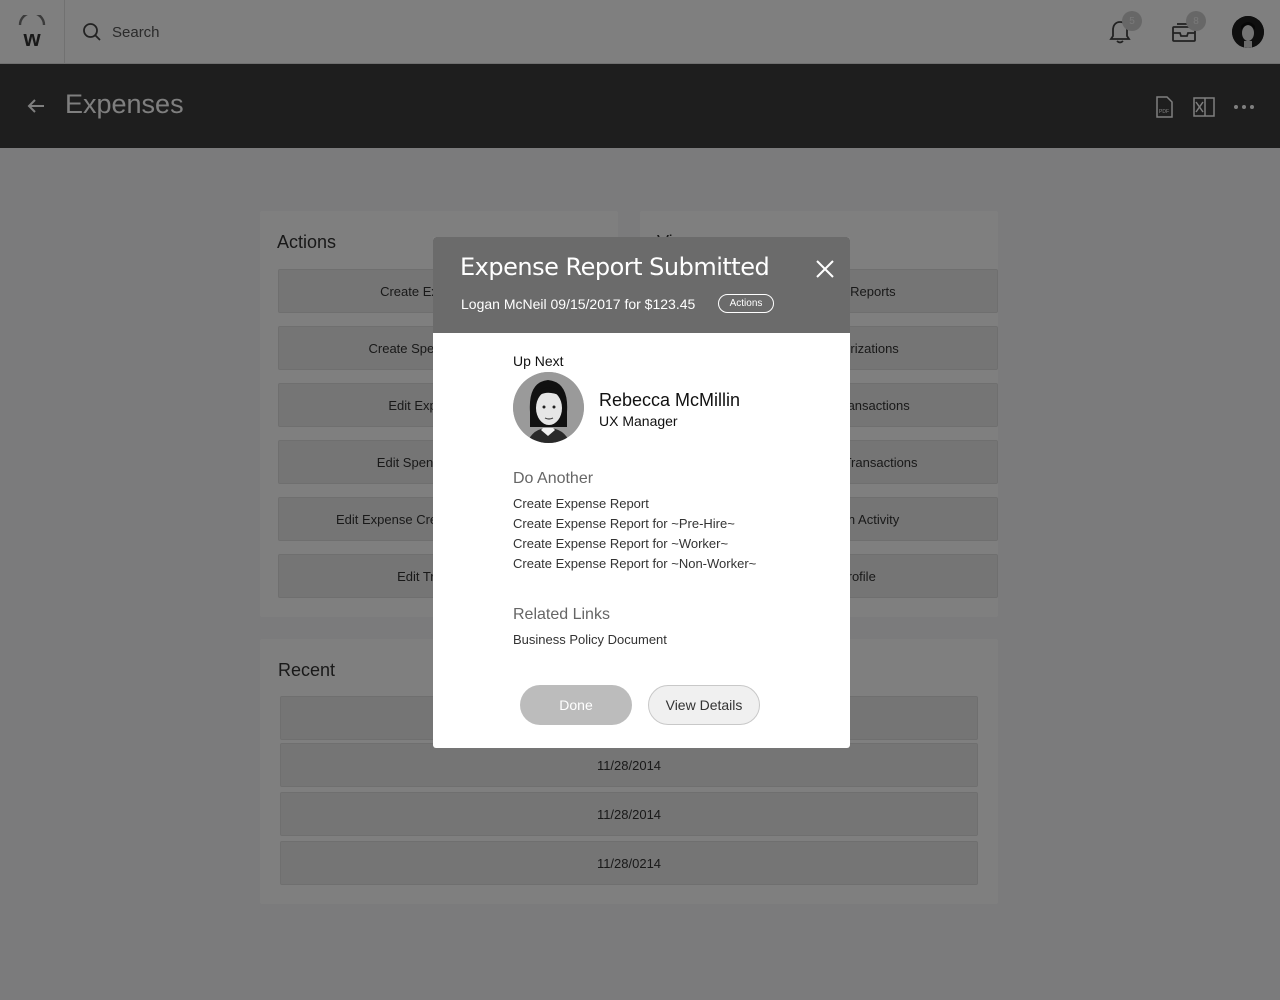 The height and width of the screenshot is (1000, 1280). What do you see at coordinates (638, 421) in the screenshot?
I see `person-role: UX Manager` at bounding box center [638, 421].